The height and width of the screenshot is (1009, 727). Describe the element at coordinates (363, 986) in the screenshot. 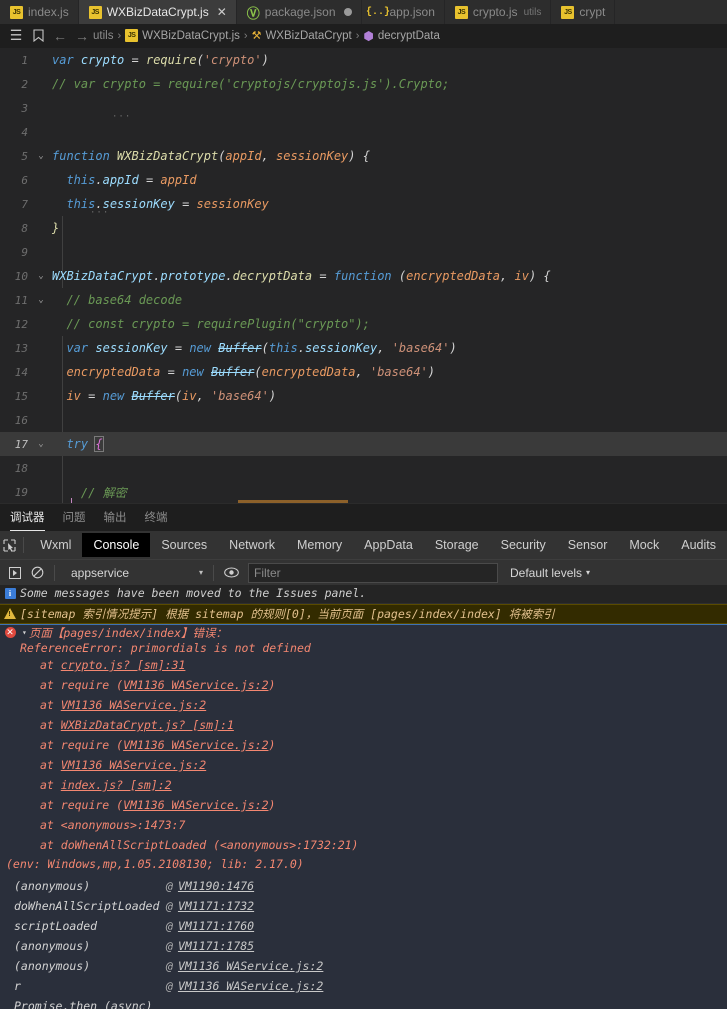

I see `stack-frame: r @ VM1136 WAService.js:2` at that location.